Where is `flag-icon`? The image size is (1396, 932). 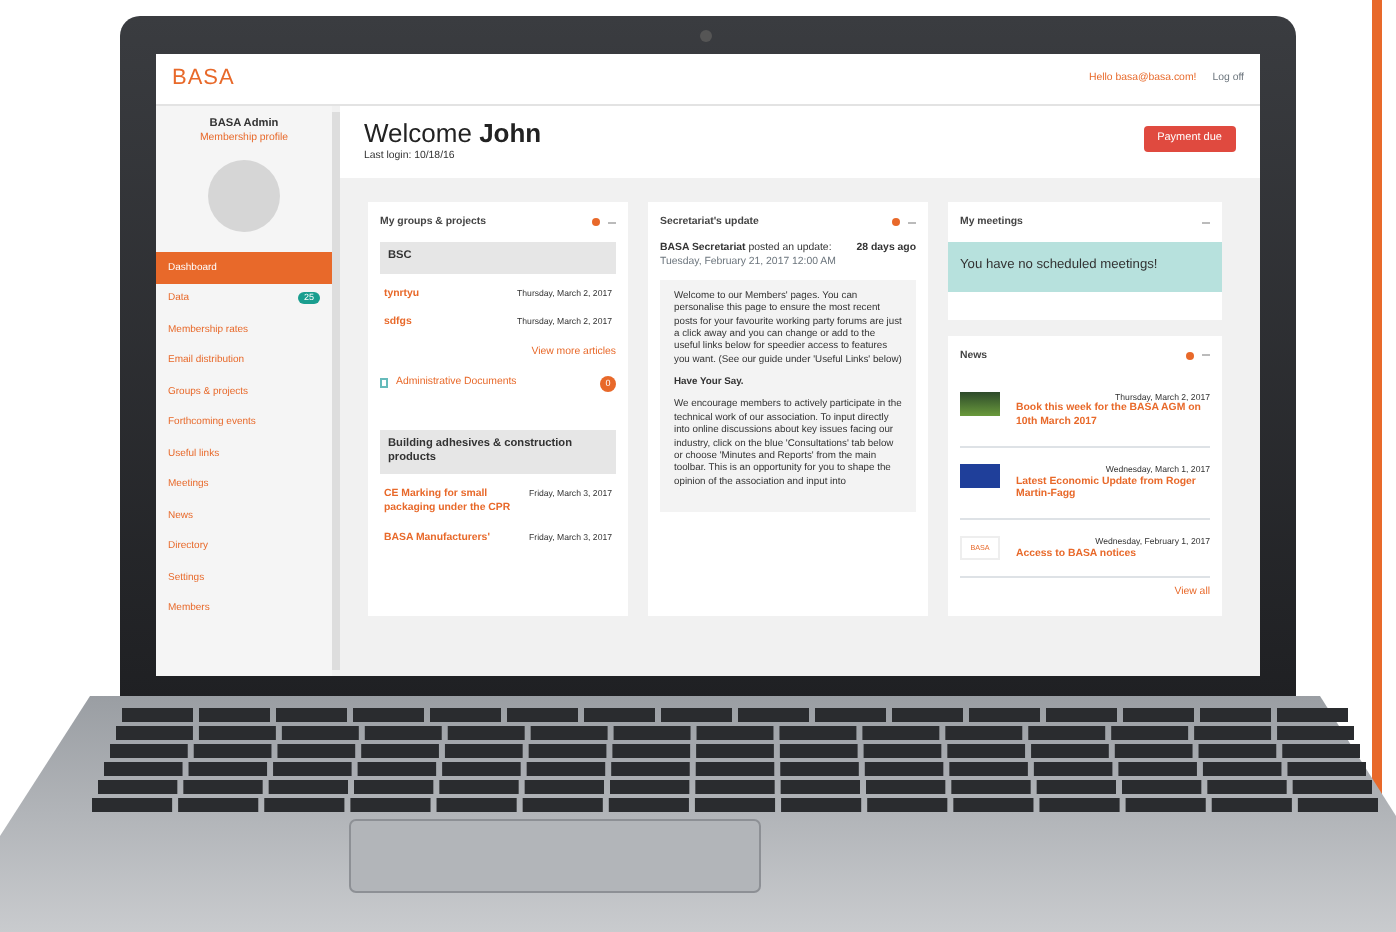
flag-icon is located at coordinates (980, 475).